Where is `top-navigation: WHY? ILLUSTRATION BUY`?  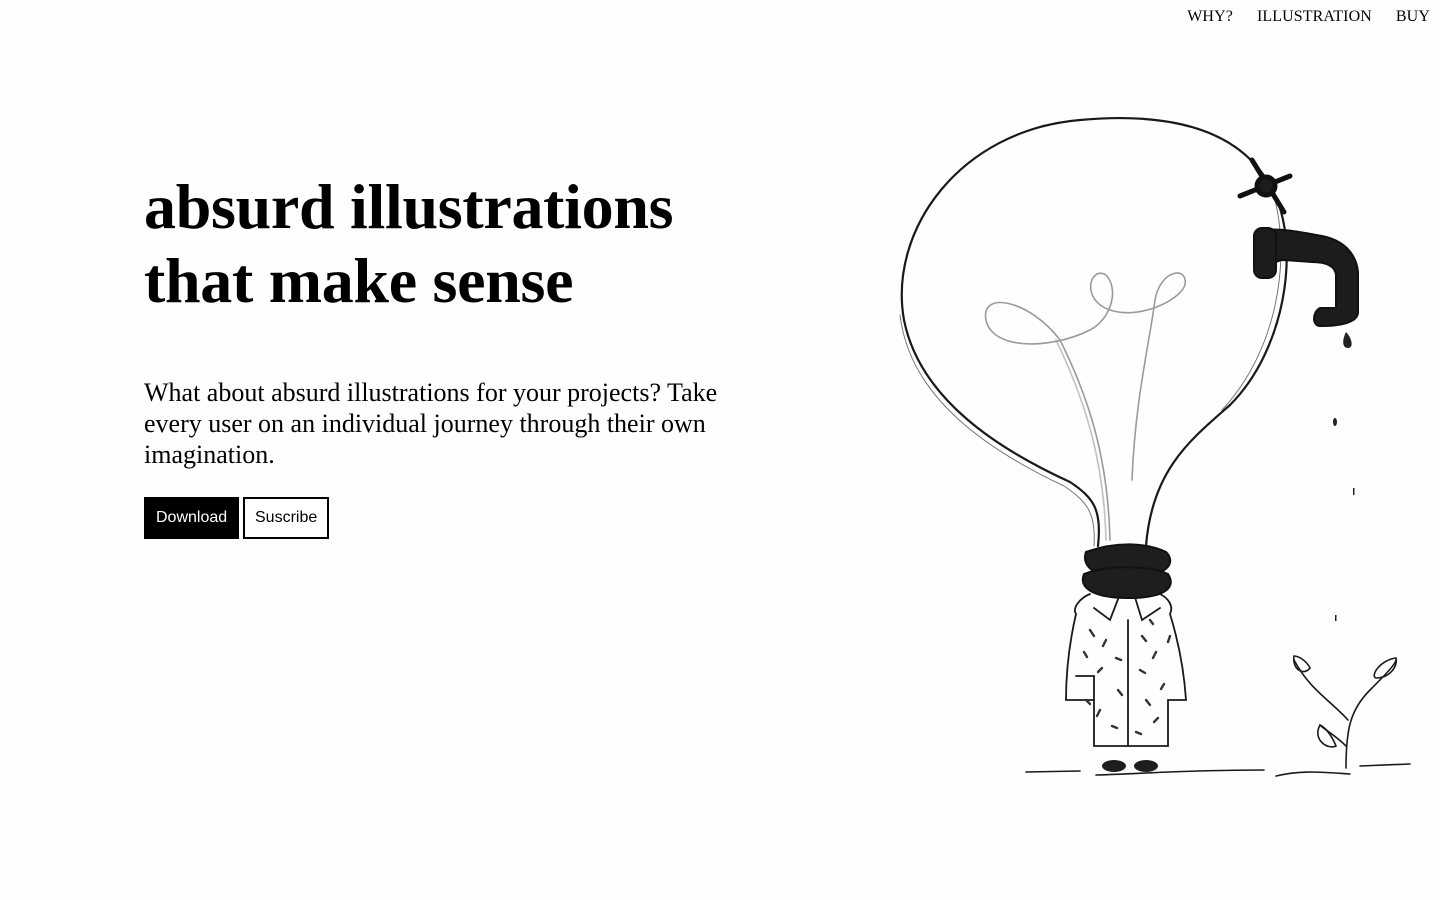 top-navigation: WHY? ILLUSTRATION BUY is located at coordinates (1296, 17).